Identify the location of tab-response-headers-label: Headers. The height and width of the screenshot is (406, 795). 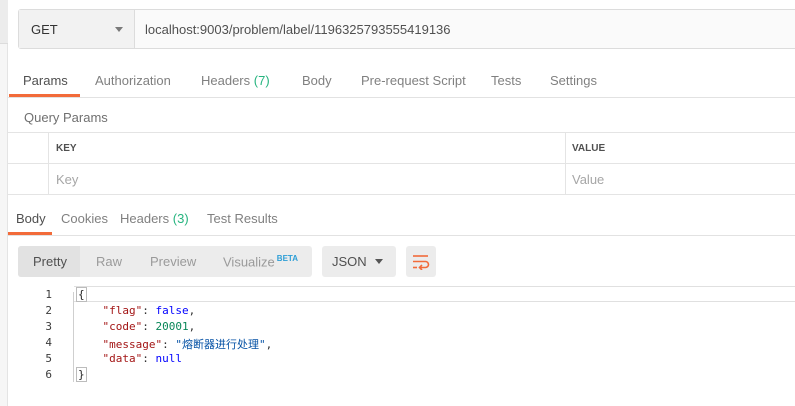
(145, 218).